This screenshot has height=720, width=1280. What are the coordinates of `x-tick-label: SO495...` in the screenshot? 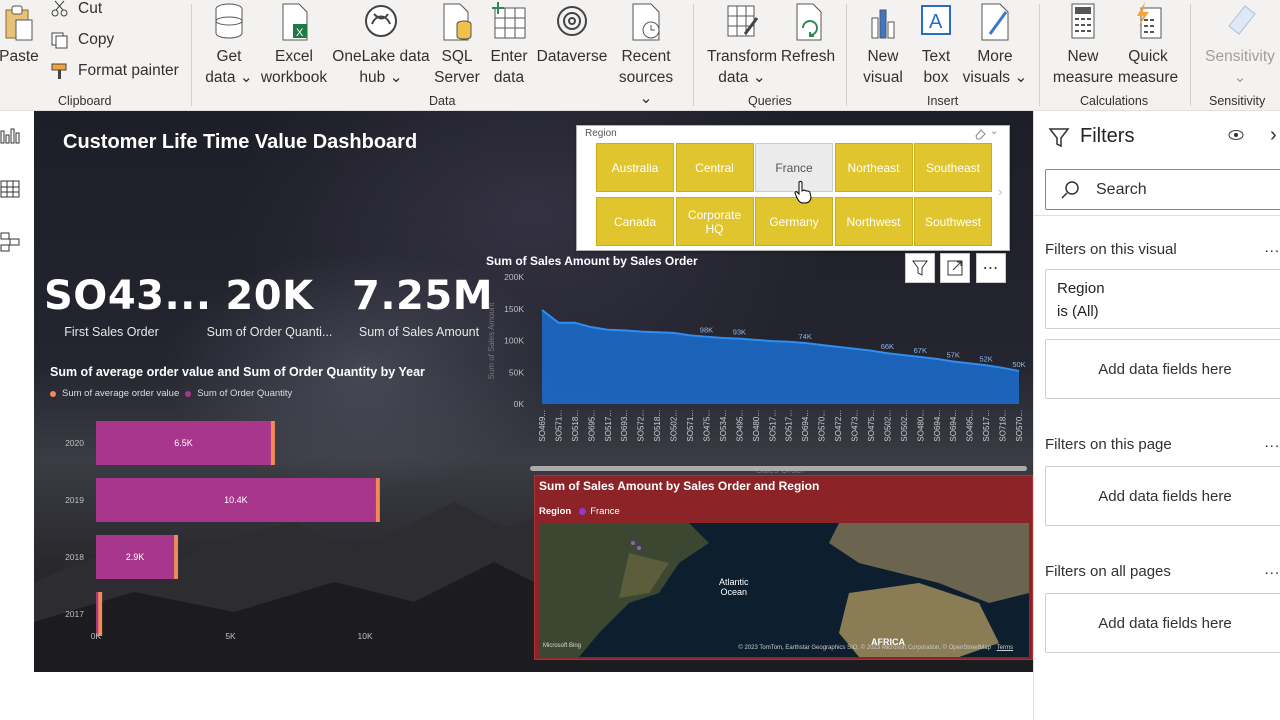 It's located at (970, 426).